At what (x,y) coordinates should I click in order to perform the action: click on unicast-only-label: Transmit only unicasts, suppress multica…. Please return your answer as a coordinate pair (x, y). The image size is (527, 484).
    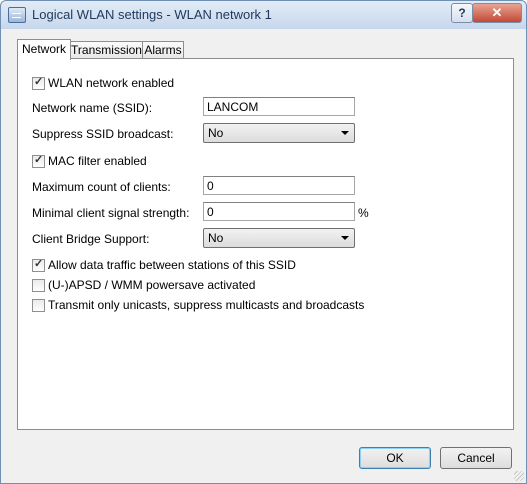
    Looking at the image, I should click on (206, 305).